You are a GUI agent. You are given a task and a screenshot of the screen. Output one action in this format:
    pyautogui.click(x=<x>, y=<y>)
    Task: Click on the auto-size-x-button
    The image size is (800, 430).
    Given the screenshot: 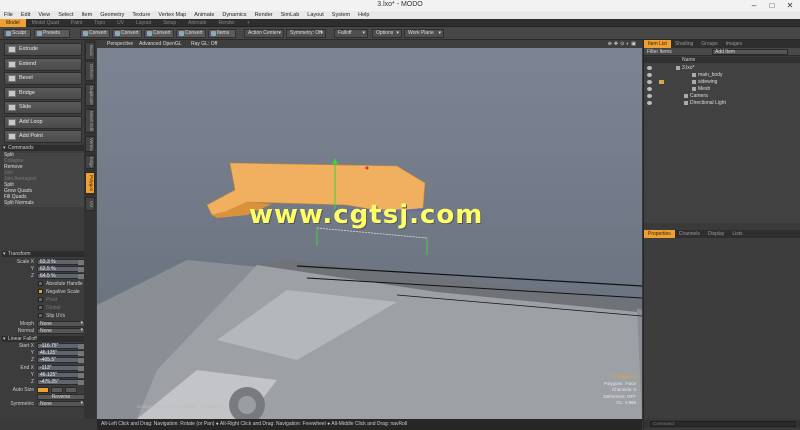 What is the action you would take?
    pyautogui.click(x=43, y=390)
    